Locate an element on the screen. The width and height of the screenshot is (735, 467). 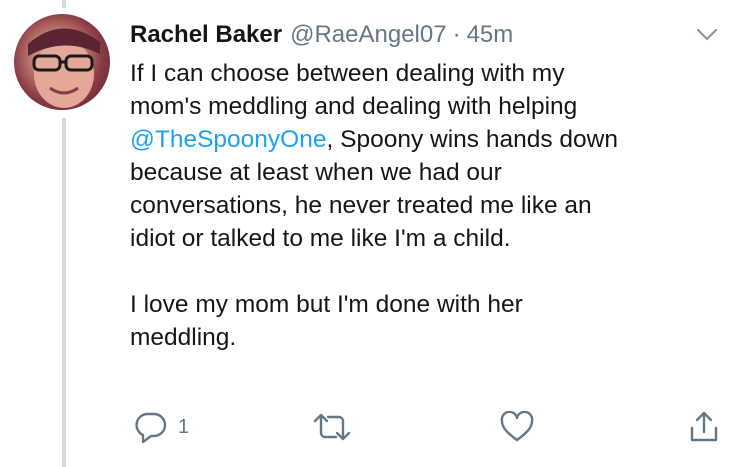
retweet-button is located at coordinates (332, 427).